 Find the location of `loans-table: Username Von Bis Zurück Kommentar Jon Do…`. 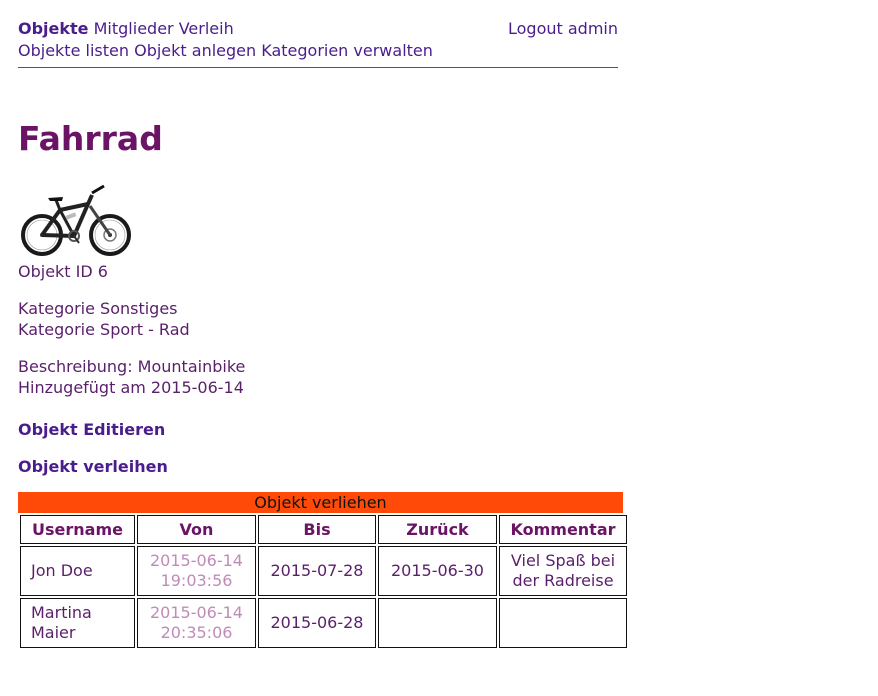

loans-table: Username Von Bis Zurück Kommentar Jon Do… is located at coordinates (323, 581).